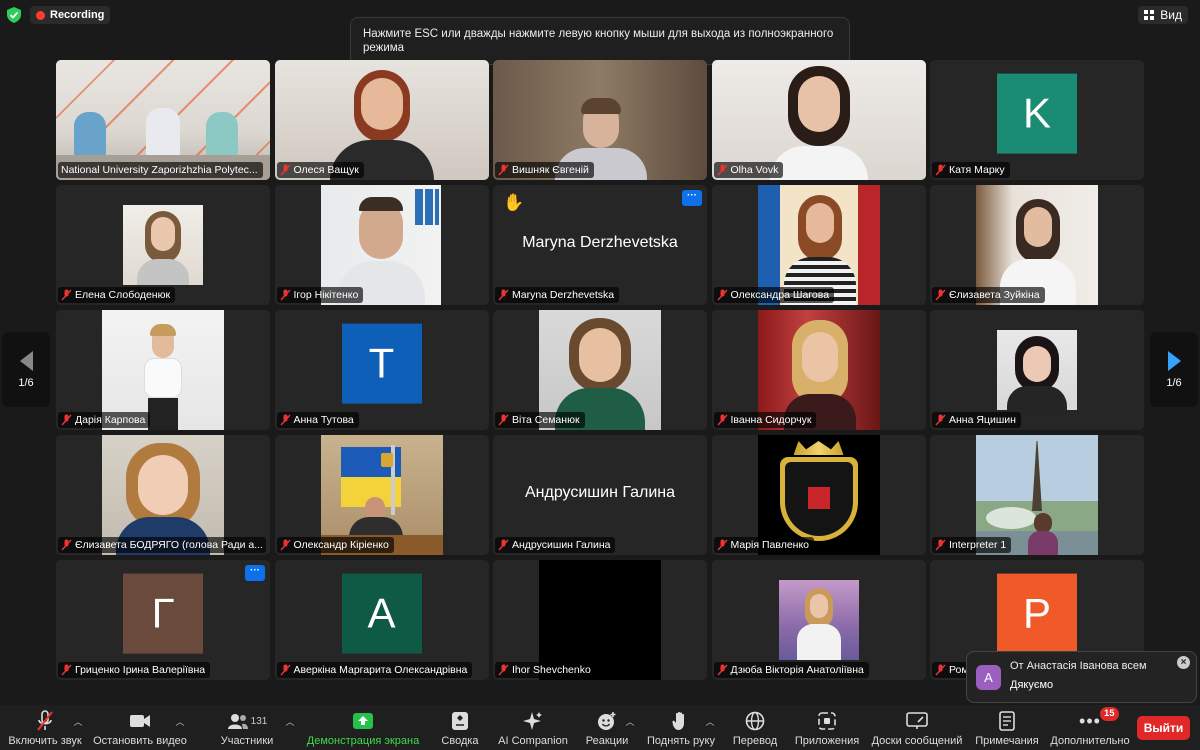 The height and width of the screenshot is (750, 1200). Describe the element at coordinates (320, 295) in the screenshot. I see `participant-name-label: Ігор Нікітенко` at that location.